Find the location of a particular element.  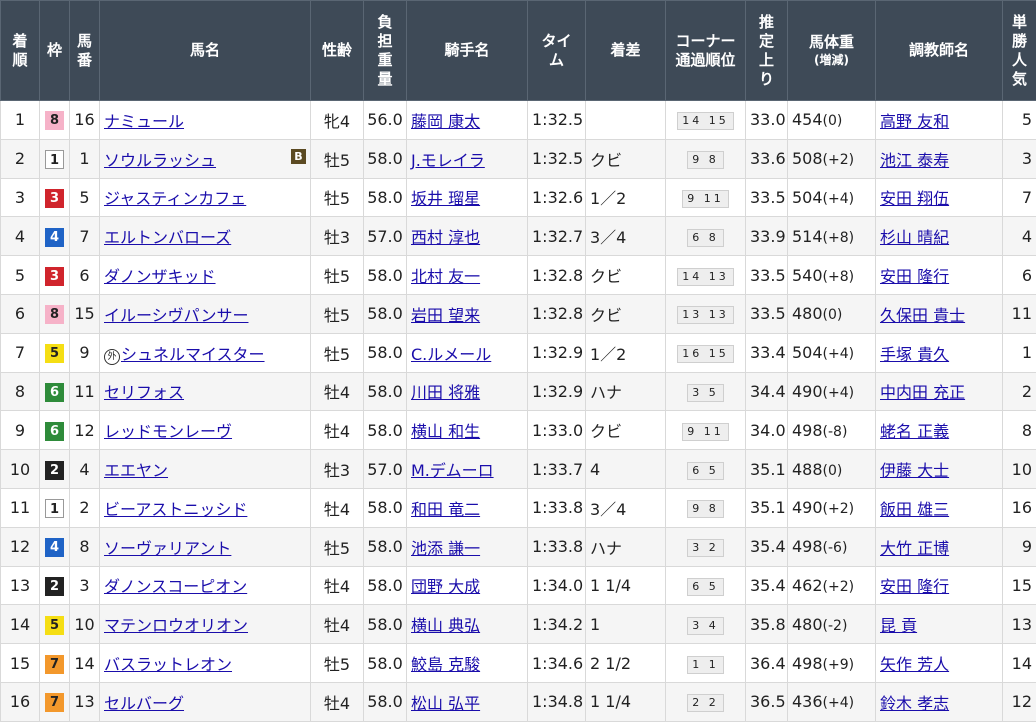

horse-name-link: イルーシヴパンサー is located at coordinates (176, 315).